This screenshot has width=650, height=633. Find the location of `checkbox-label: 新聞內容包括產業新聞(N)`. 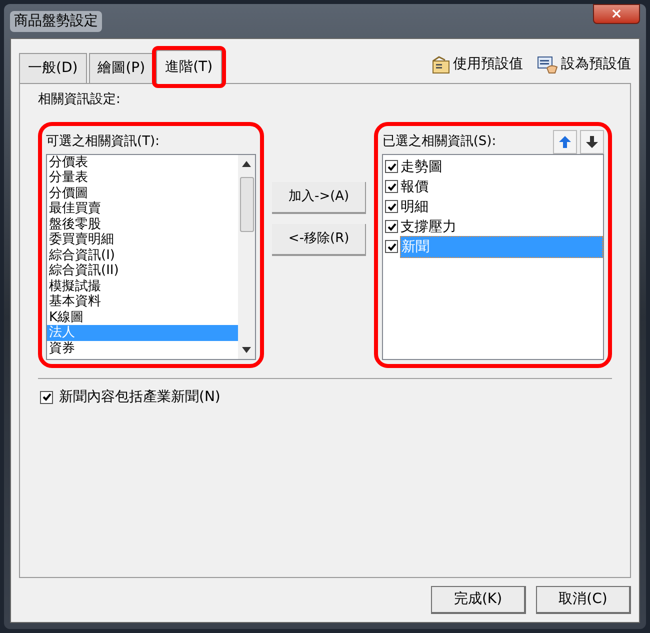

checkbox-label: 新聞內容包括產業新聞(N) is located at coordinates (139, 397).